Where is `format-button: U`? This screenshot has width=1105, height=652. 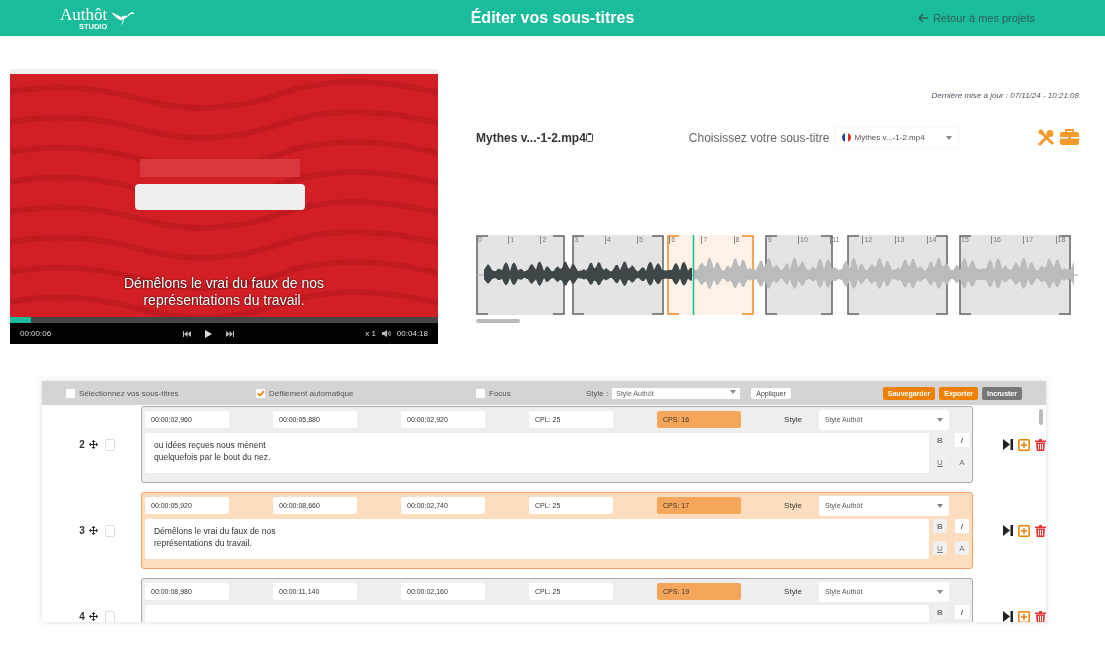
format-button: U is located at coordinates (940, 548).